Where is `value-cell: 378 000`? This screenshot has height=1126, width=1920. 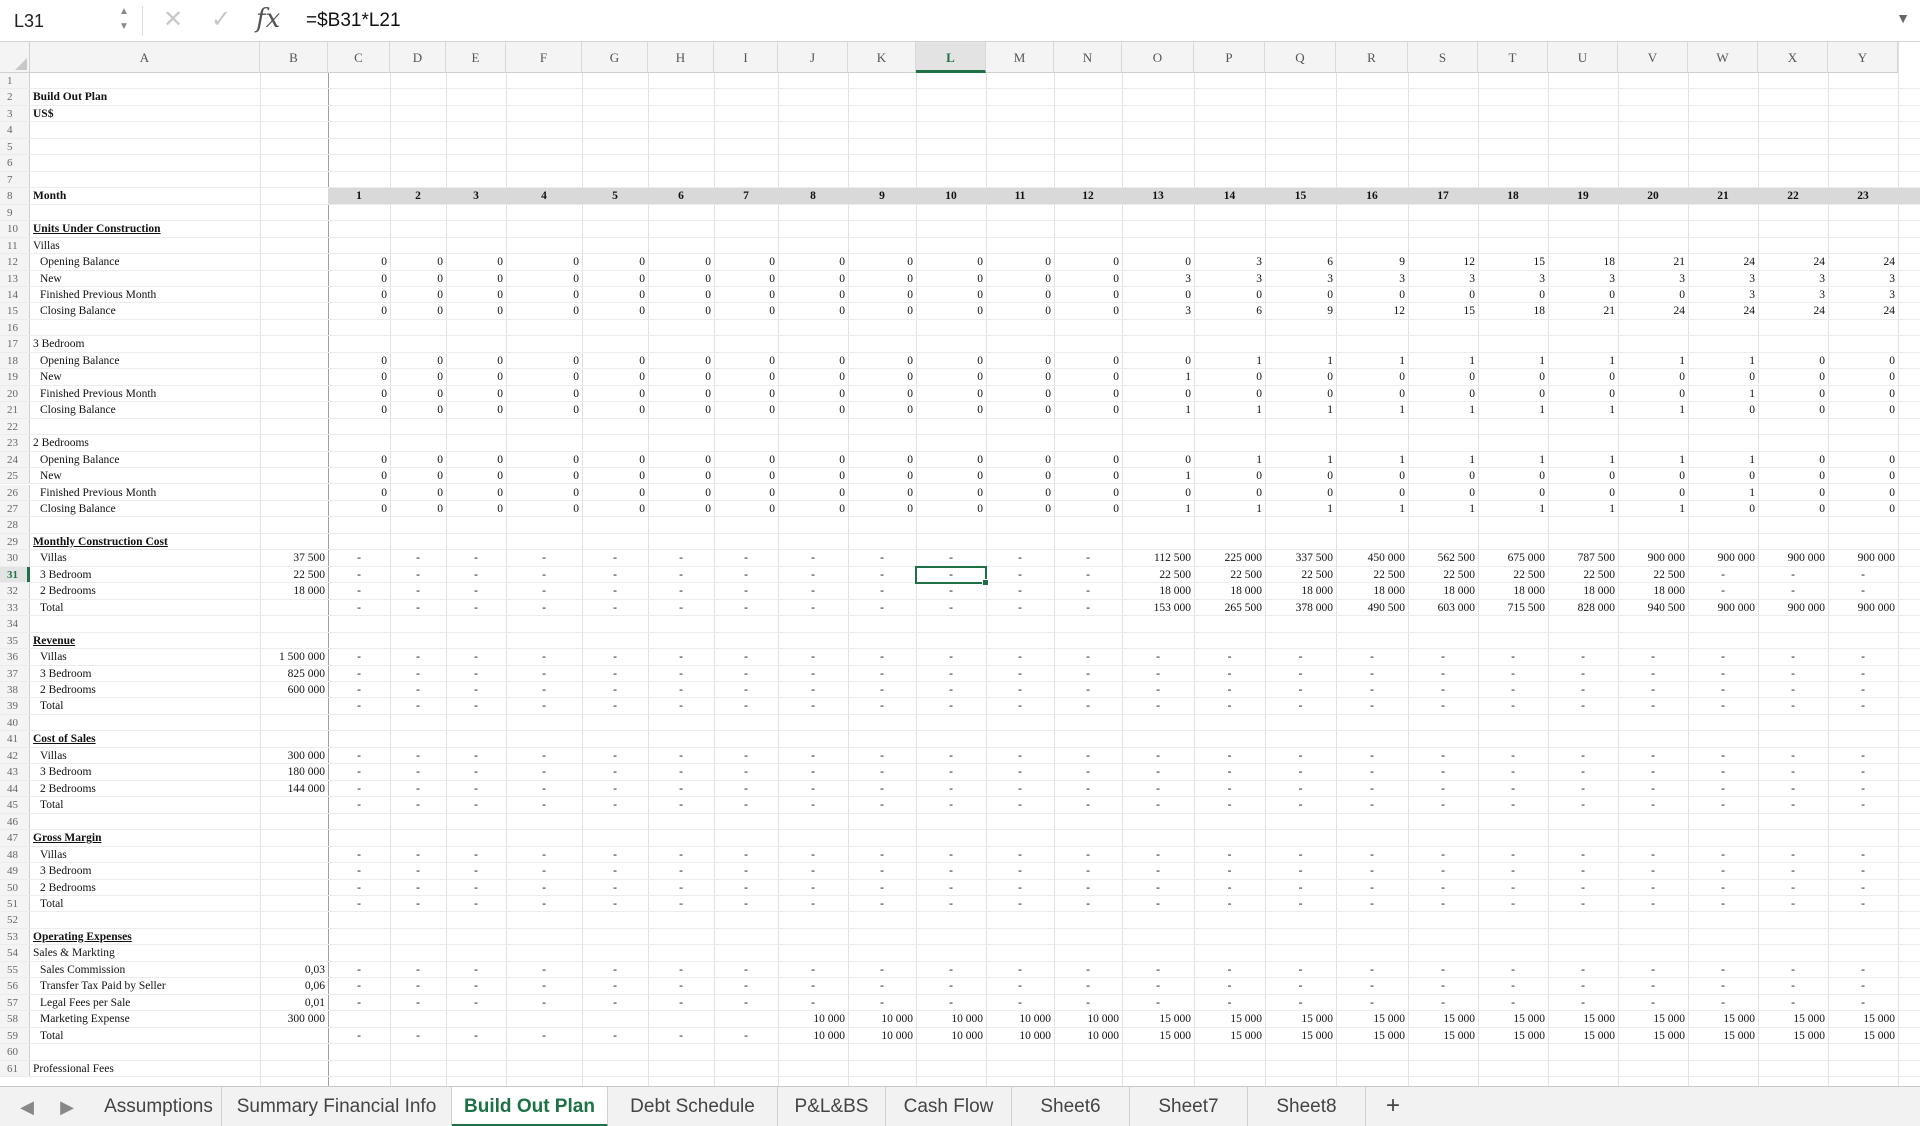 value-cell: 378 000 is located at coordinates (1300, 607).